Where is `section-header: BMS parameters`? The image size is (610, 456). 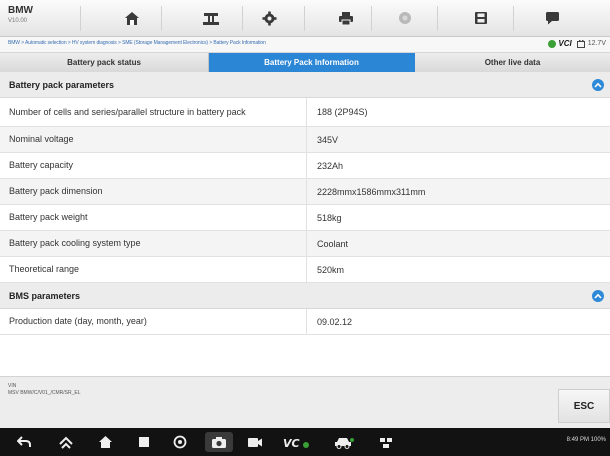
section-header: BMS parameters is located at coordinates (305, 296).